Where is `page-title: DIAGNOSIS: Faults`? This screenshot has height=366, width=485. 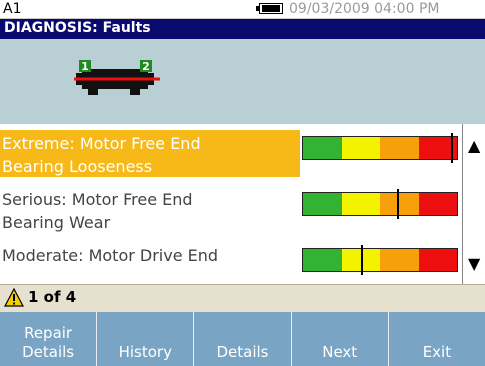 page-title: DIAGNOSIS: Faults is located at coordinates (77, 28).